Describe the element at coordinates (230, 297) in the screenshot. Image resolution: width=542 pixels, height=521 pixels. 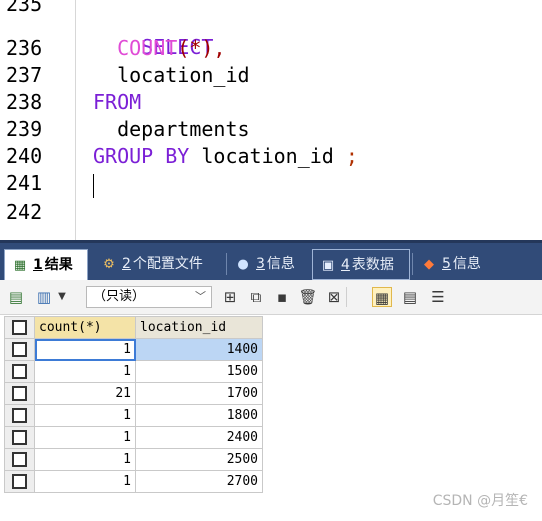
I see `add-row-icon: ⊞` at that location.